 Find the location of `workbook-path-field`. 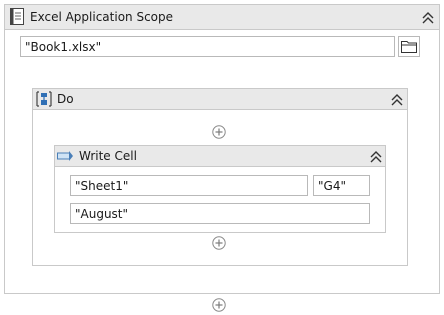

workbook-path-field is located at coordinates (207, 46).